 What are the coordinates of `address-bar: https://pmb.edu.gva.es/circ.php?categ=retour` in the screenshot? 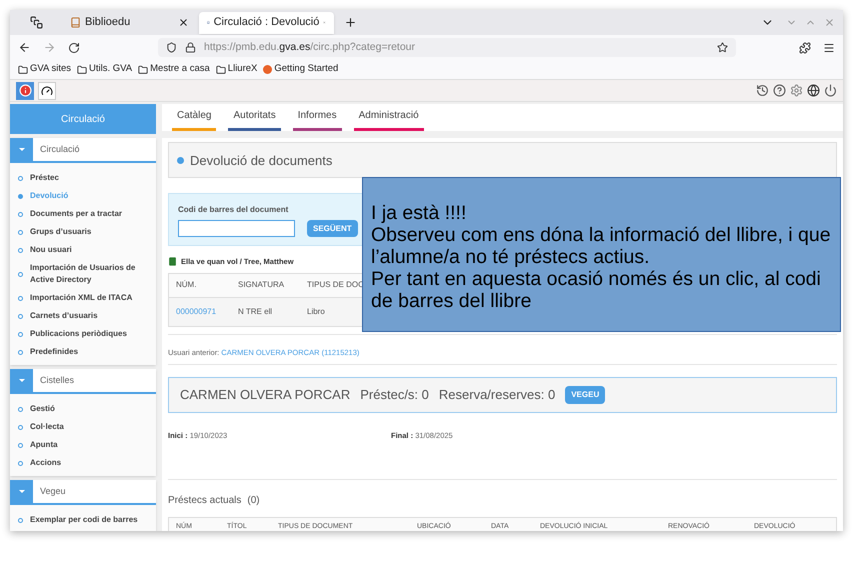 It's located at (447, 47).